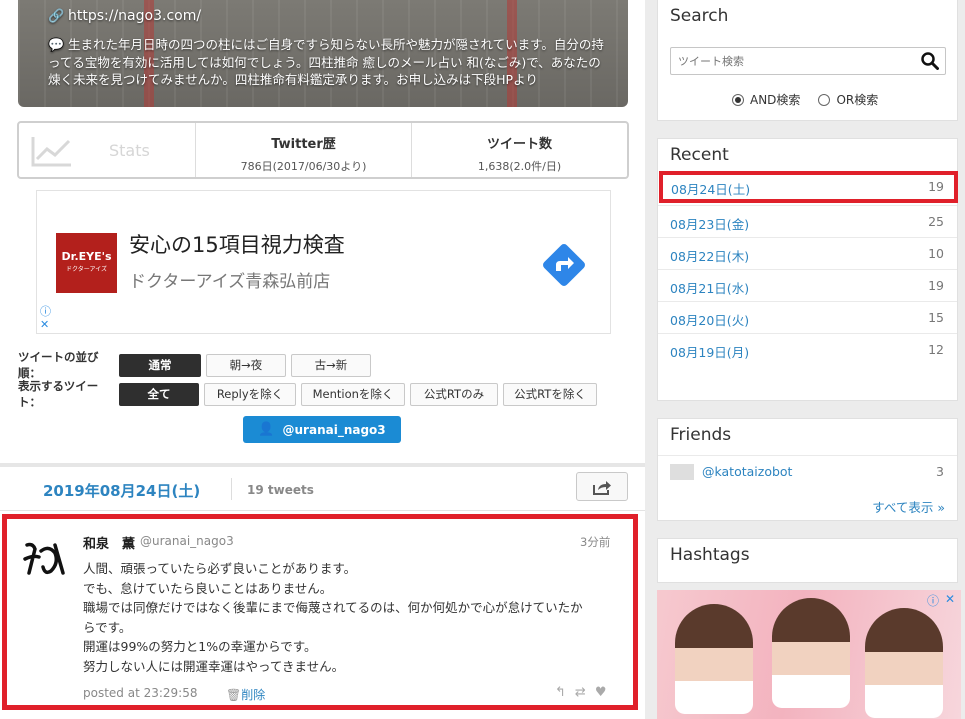 This screenshot has width=965, height=719. I want to click on follow-button-label: @uranai_nago3, so click(334, 429).